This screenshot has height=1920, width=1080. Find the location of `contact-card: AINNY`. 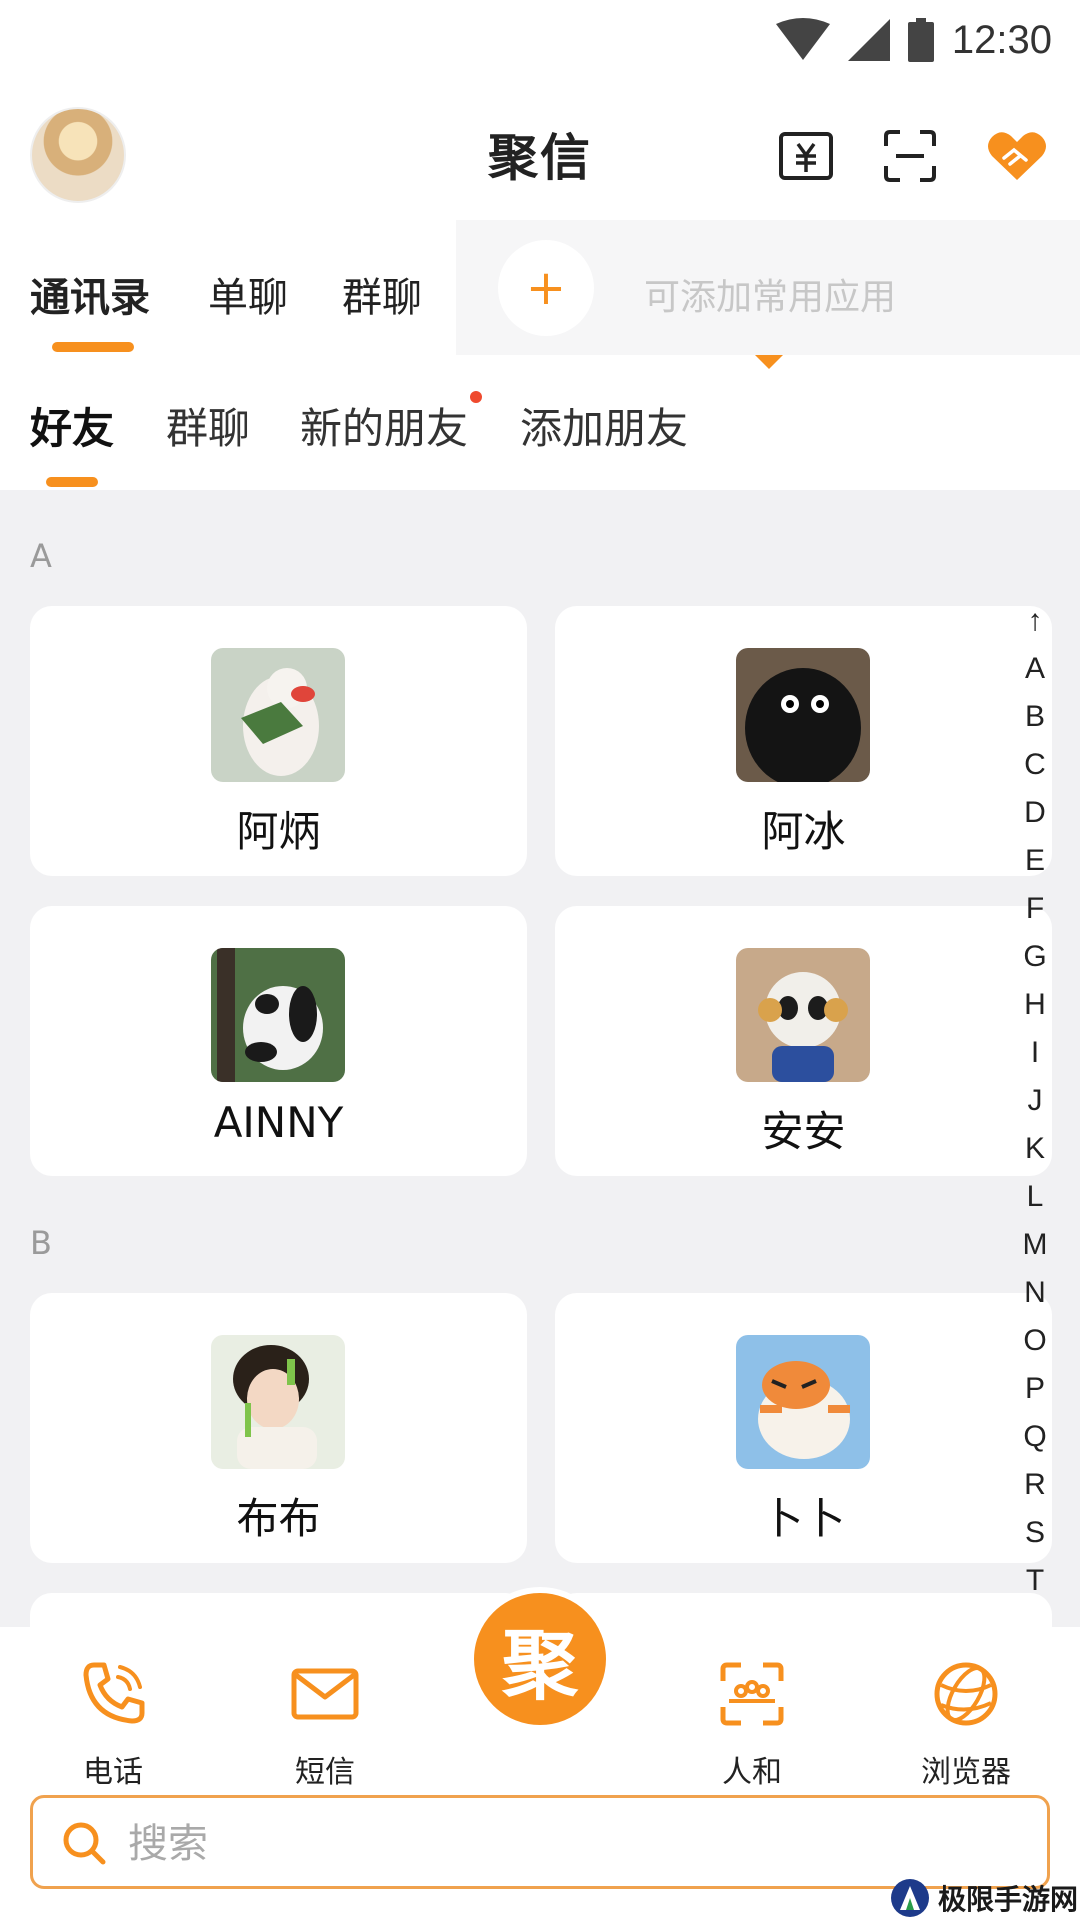

contact-card: AINNY is located at coordinates (278, 1041).